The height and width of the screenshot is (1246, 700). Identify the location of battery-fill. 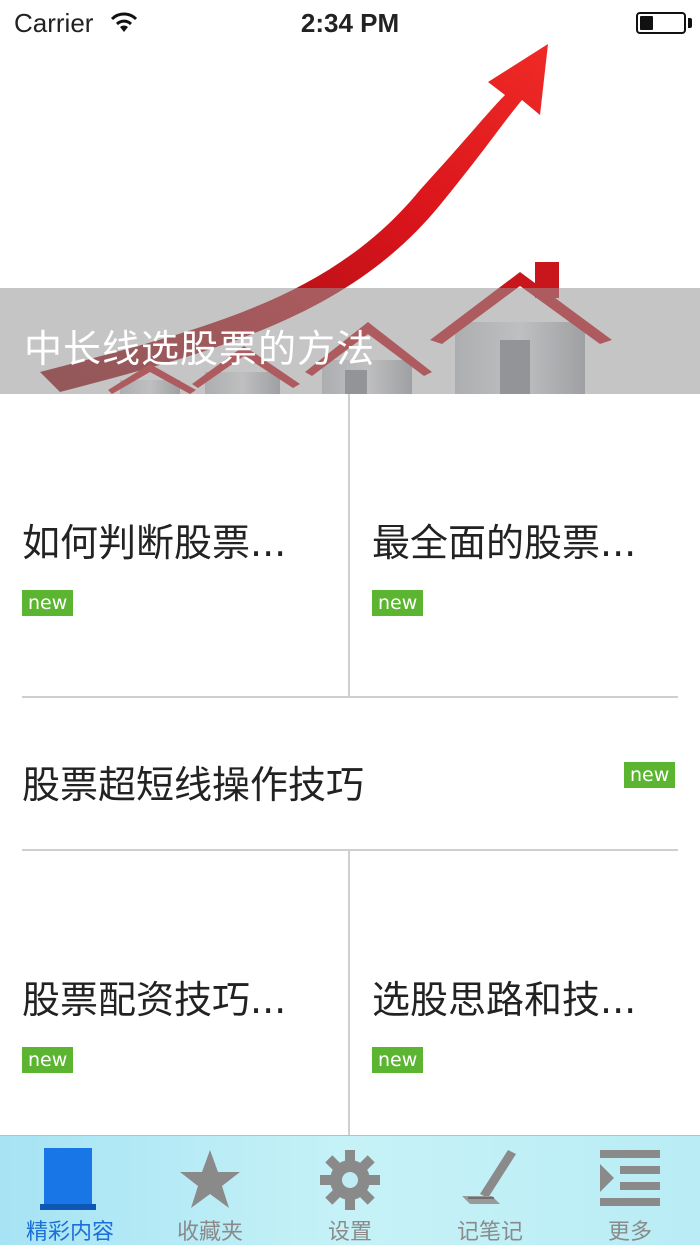
(646, 23).